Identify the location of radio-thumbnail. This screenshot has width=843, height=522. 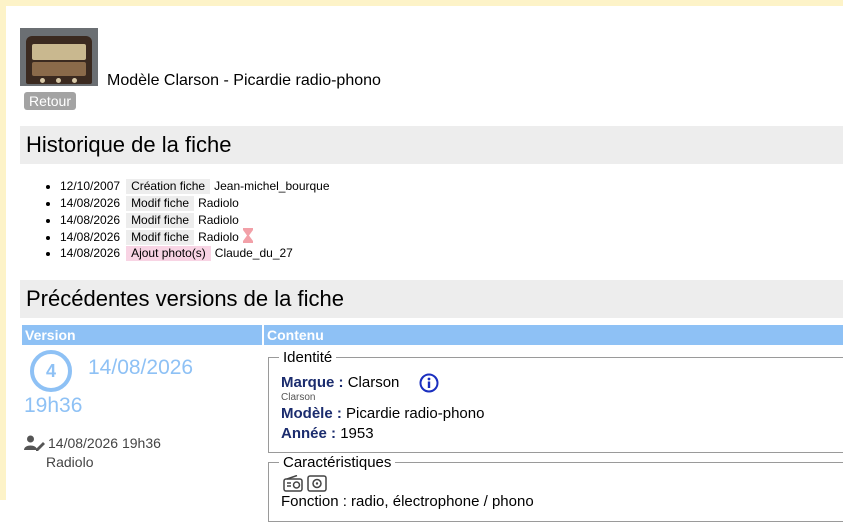
(59, 57).